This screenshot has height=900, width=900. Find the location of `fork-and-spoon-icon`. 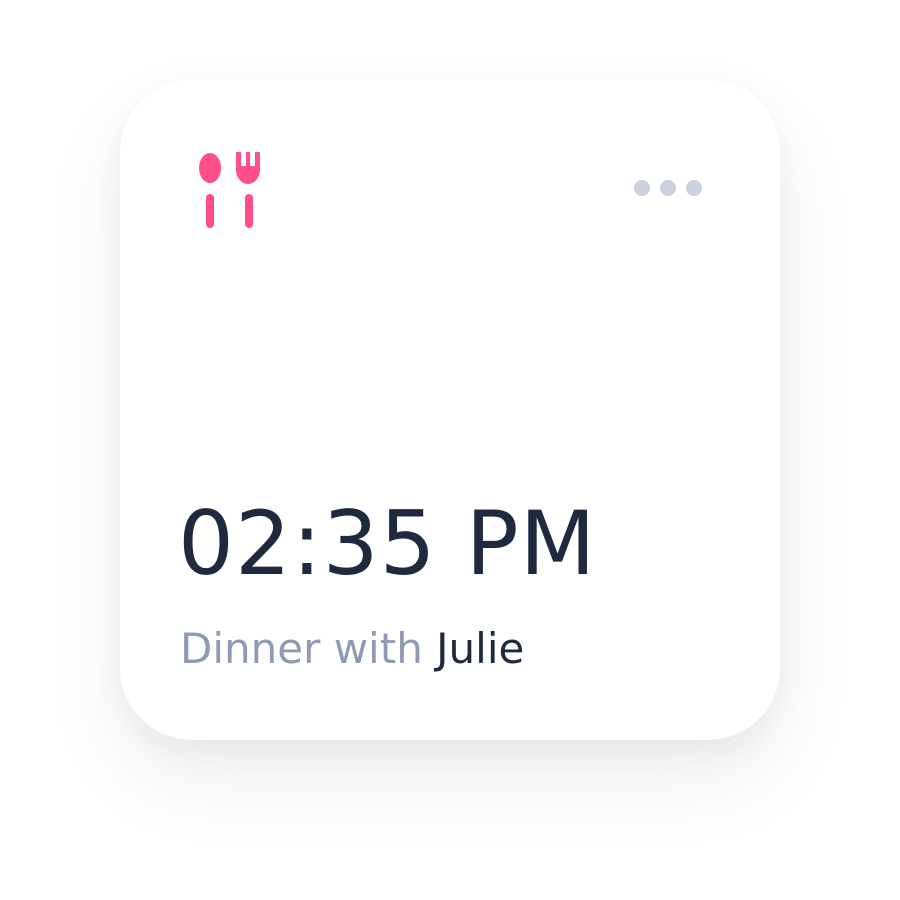

fork-and-spoon-icon is located at coordinates (229, 190).